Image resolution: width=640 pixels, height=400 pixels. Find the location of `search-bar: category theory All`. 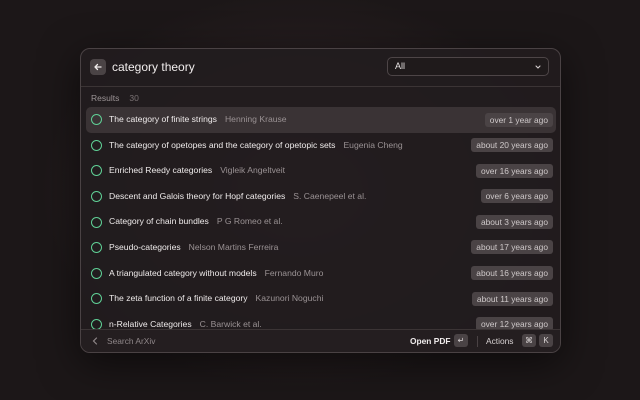

search-bar: category theory All is located at coordinates (320, 68).